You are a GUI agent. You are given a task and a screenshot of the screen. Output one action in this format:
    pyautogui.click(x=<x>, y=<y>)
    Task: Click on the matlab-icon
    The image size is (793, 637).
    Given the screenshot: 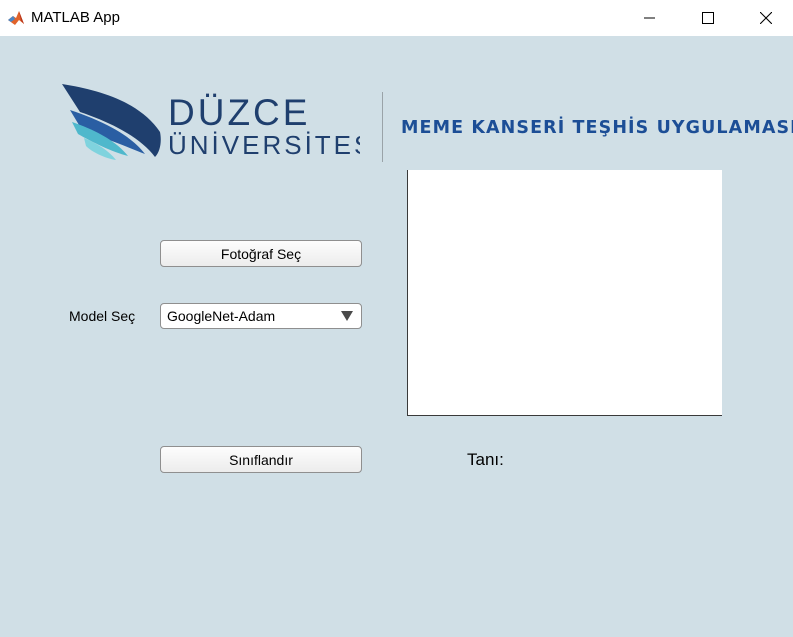 What is the action you would take?
    pyautogui.click(x=16, y=18)
    